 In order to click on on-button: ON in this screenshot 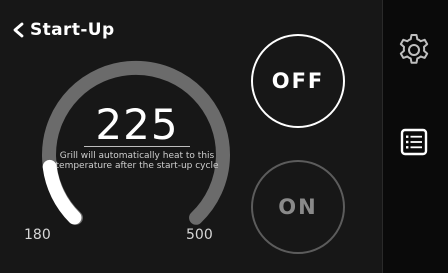, I will do `click(298, 207)`.